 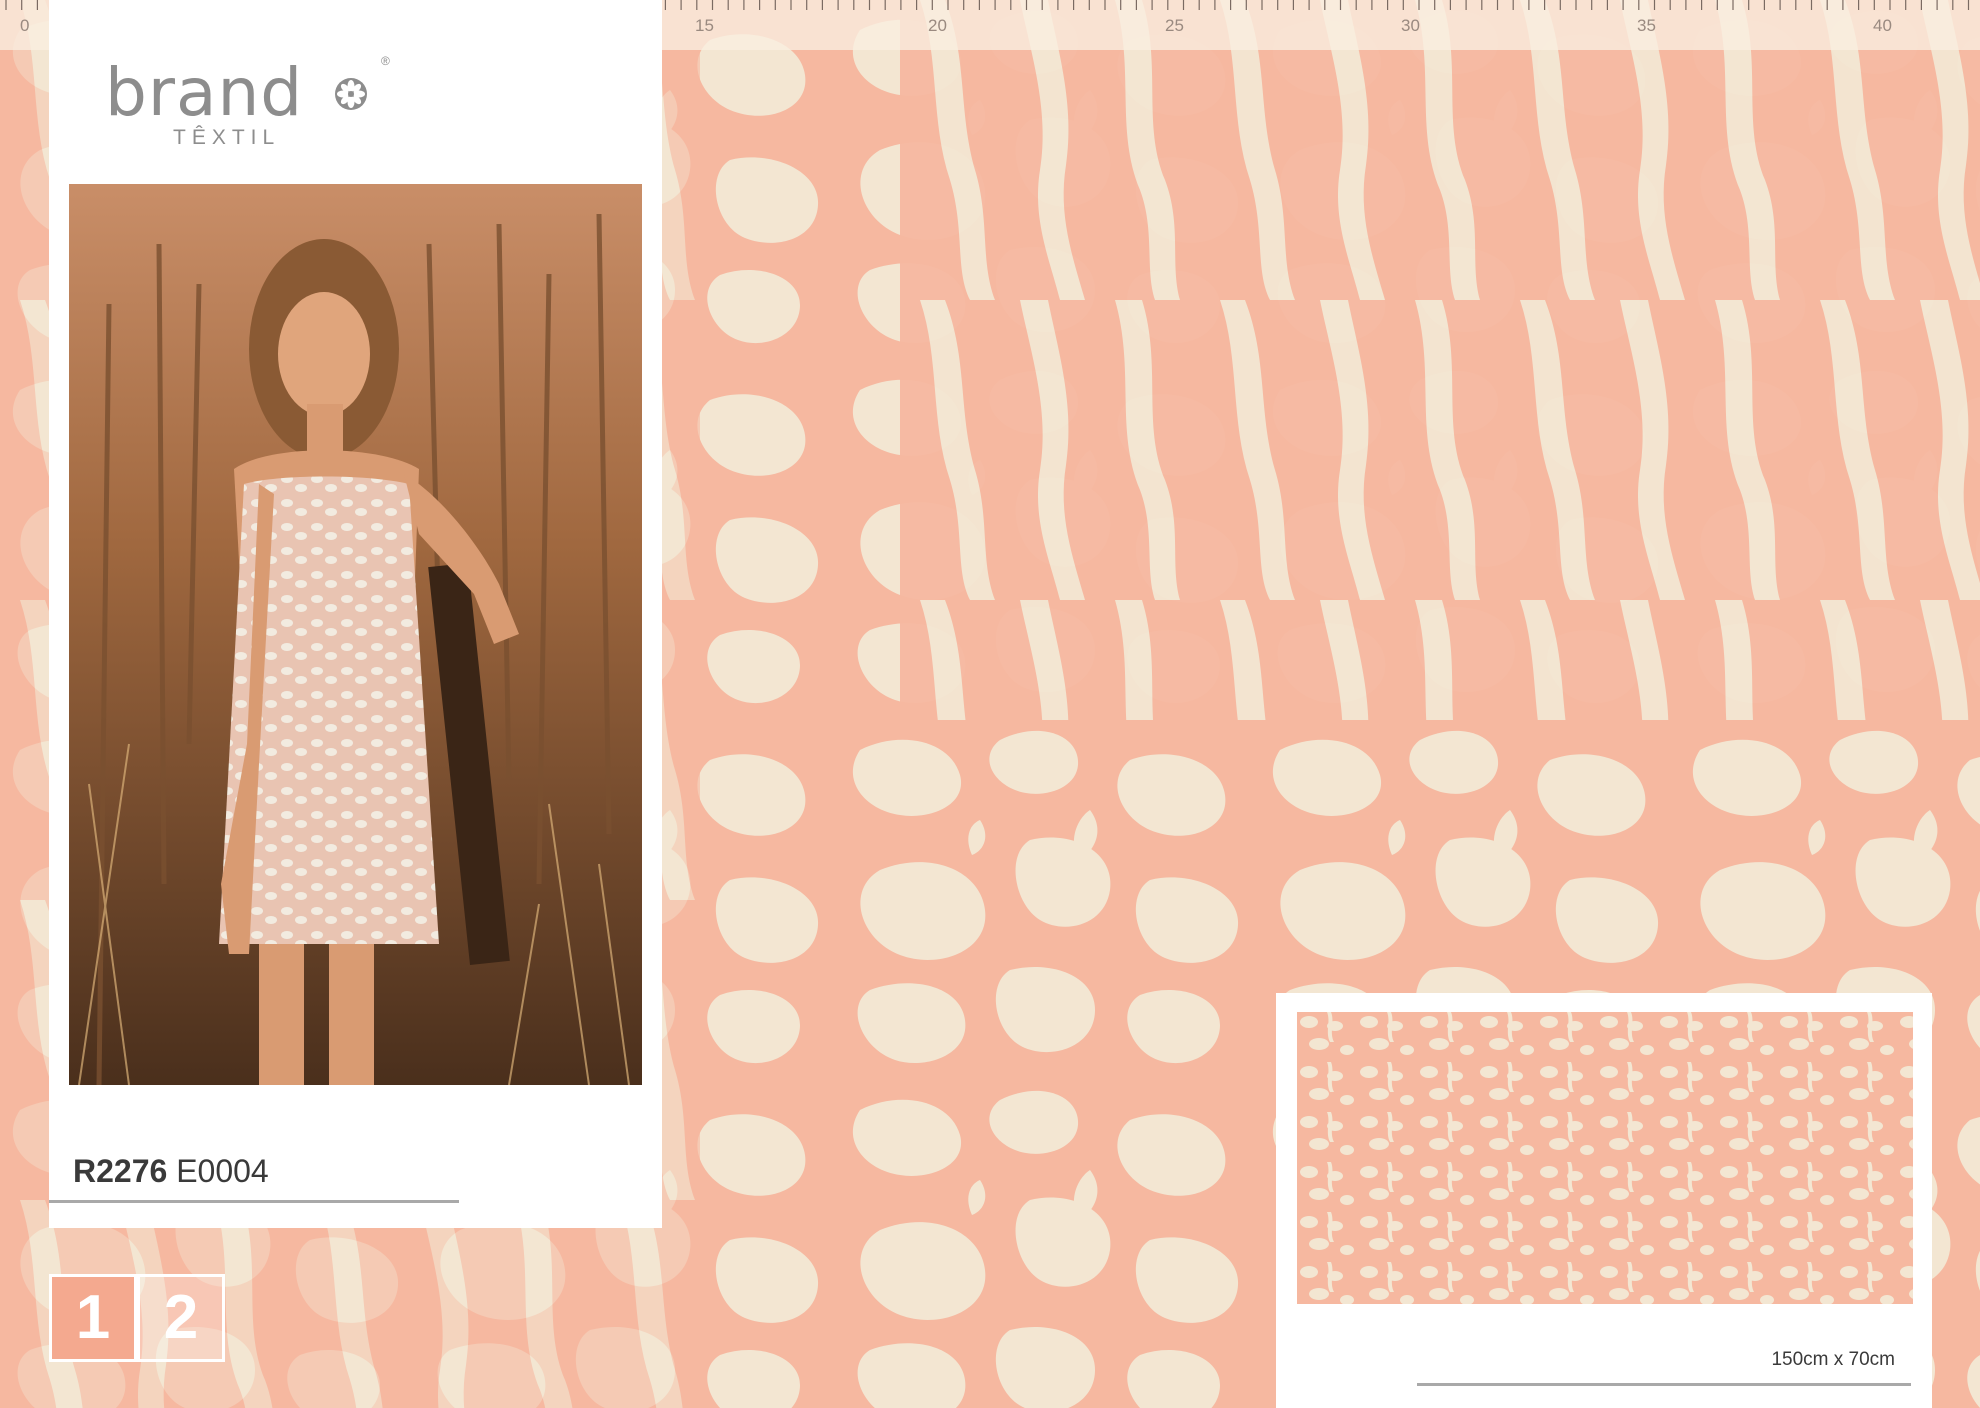 What do you see at coordinates (171, 1171) in the screenshot?
I see `product-code: R2276 E0004` at bounding box center [171, 1171].